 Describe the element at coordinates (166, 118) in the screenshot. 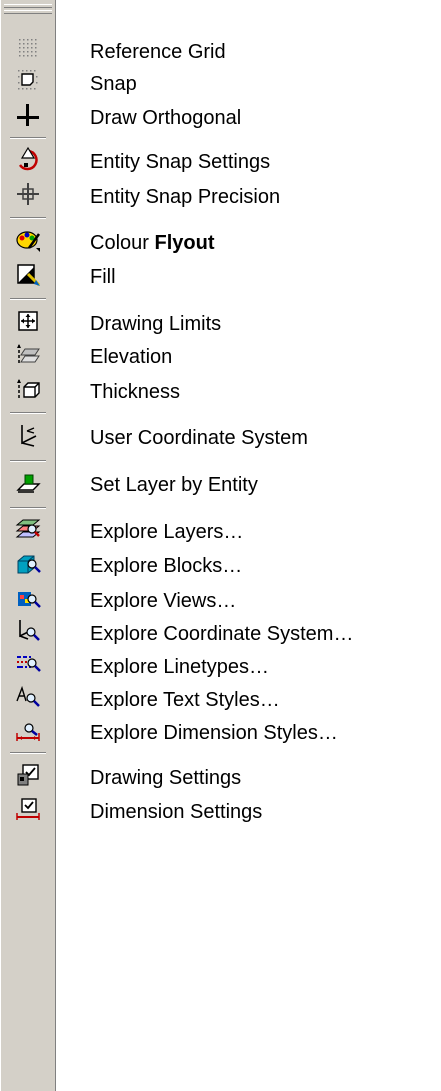

I see `label-draw-orthogonal: Draw Orthogonal` at that location.